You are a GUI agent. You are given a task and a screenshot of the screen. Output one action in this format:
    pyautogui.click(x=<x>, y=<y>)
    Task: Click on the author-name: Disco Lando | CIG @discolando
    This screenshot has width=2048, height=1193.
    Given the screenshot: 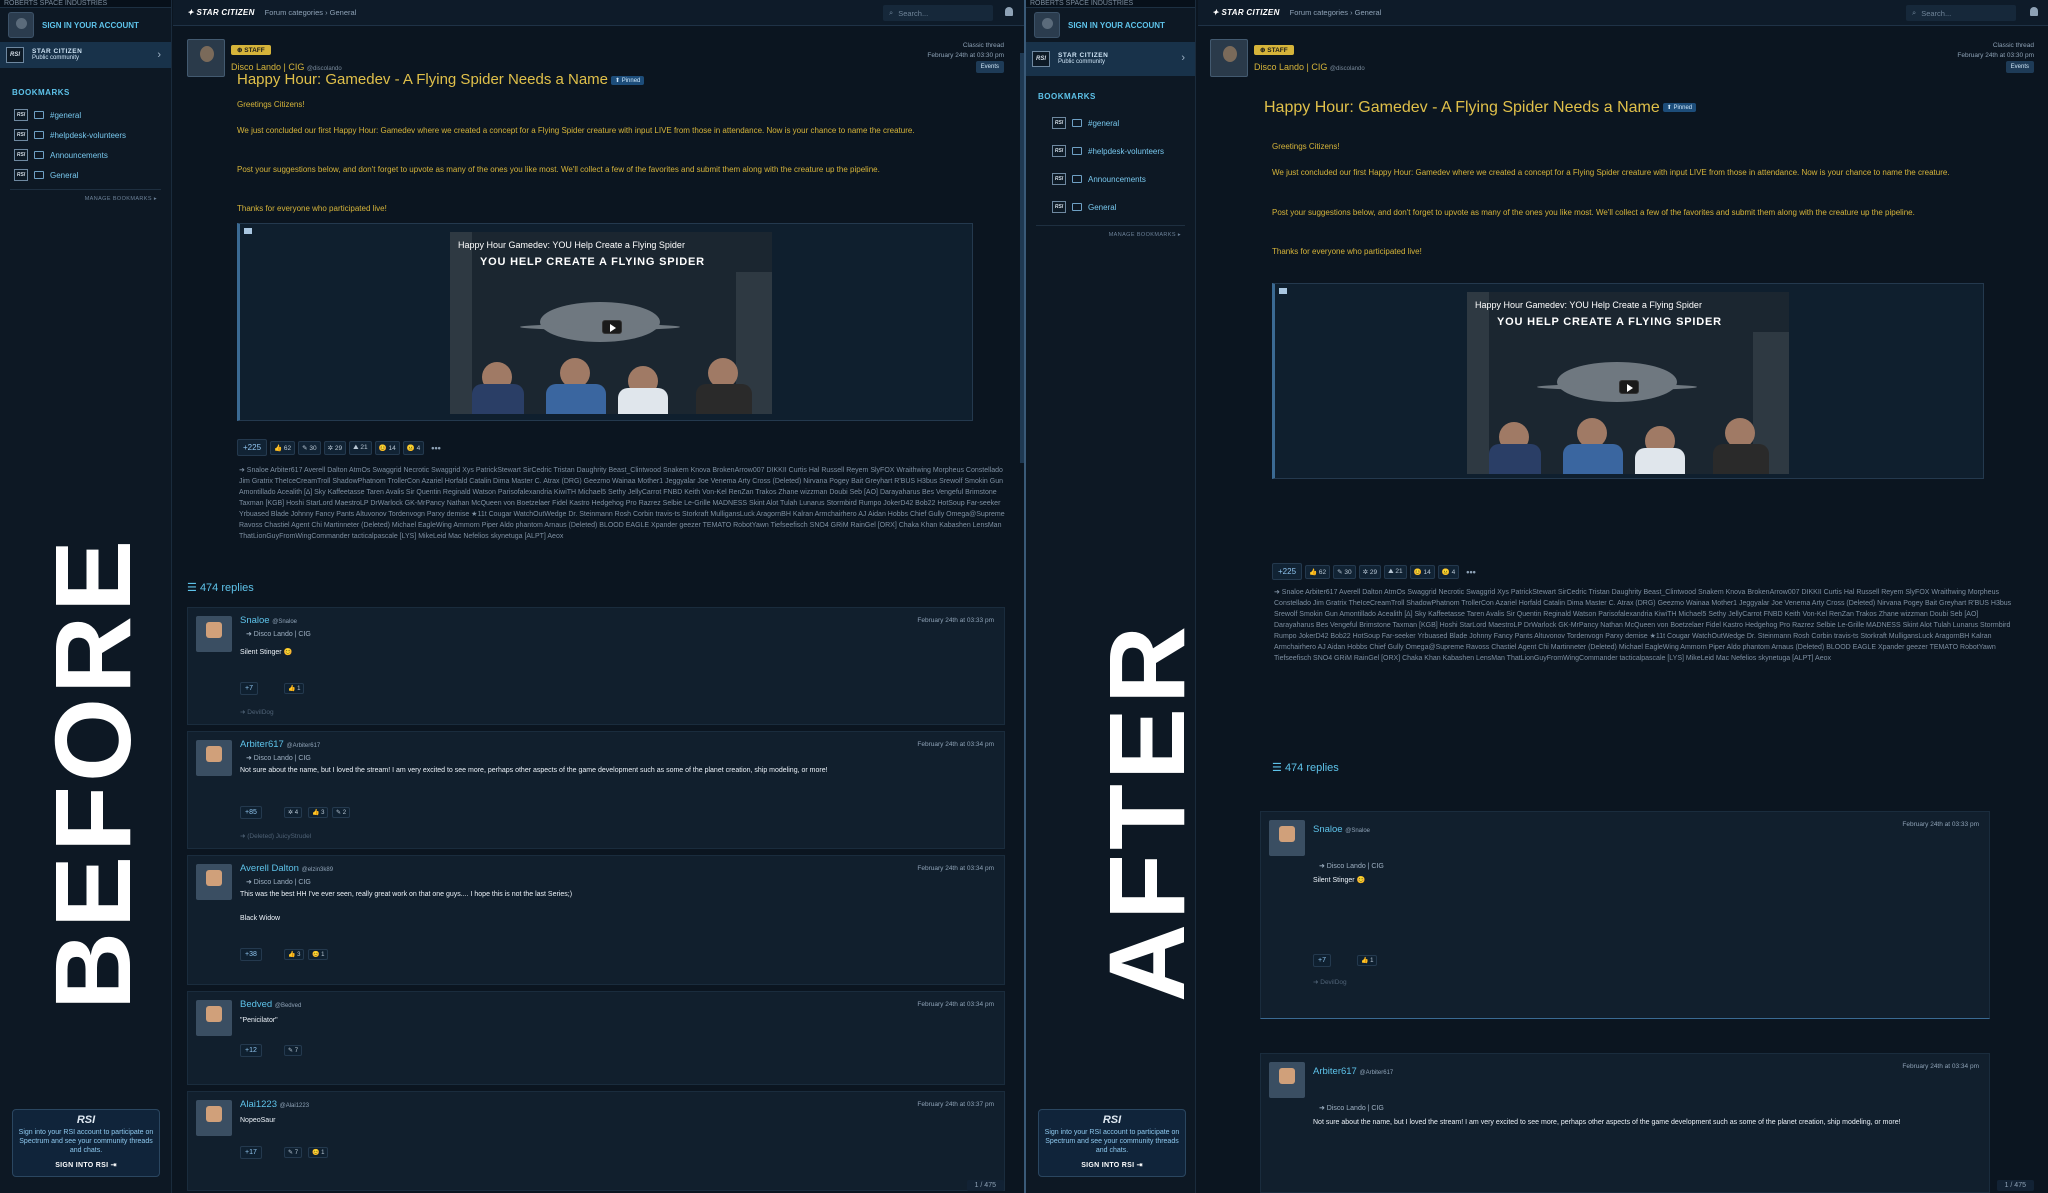 What is the action you would take?
    pyautogui.click(x=1309, y=67)
    